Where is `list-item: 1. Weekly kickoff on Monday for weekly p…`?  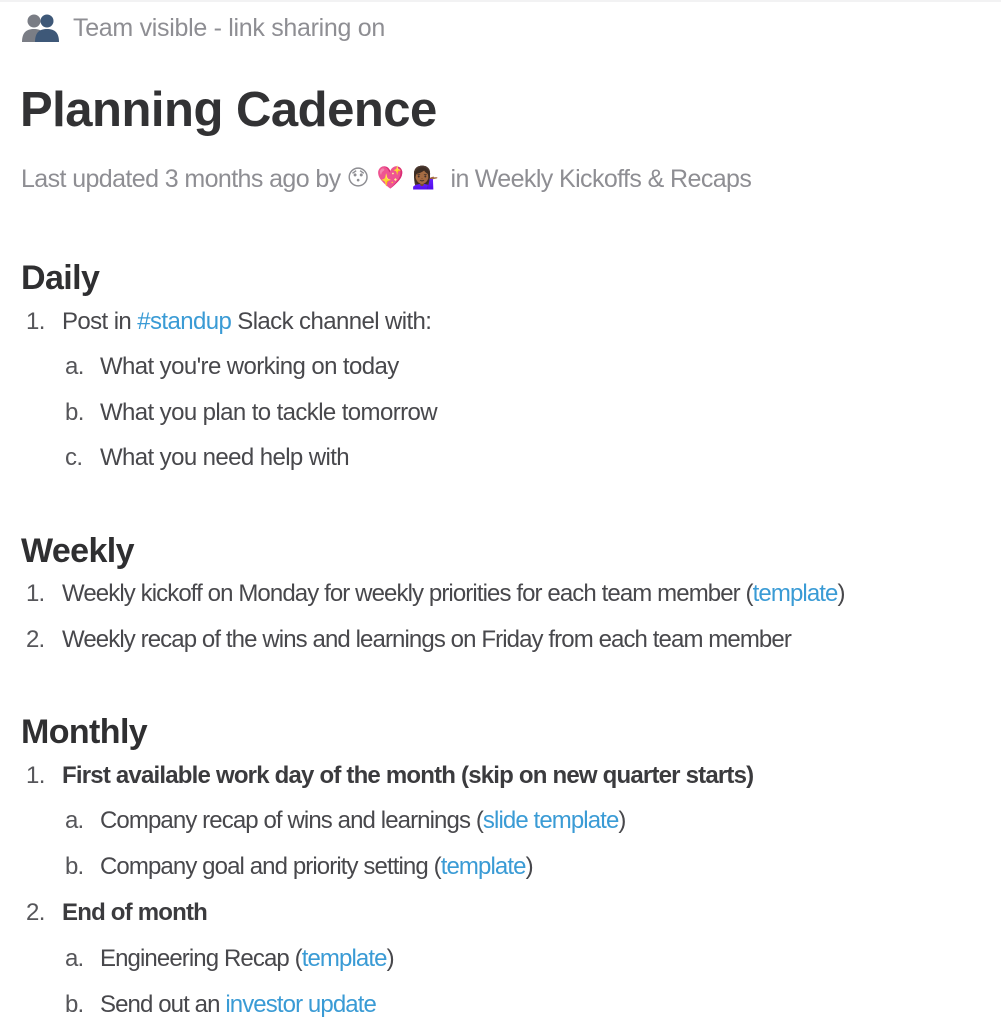 list-item: 1. Weekly kickoff on Monday for weekly p… is located at coordinates (436, 594).